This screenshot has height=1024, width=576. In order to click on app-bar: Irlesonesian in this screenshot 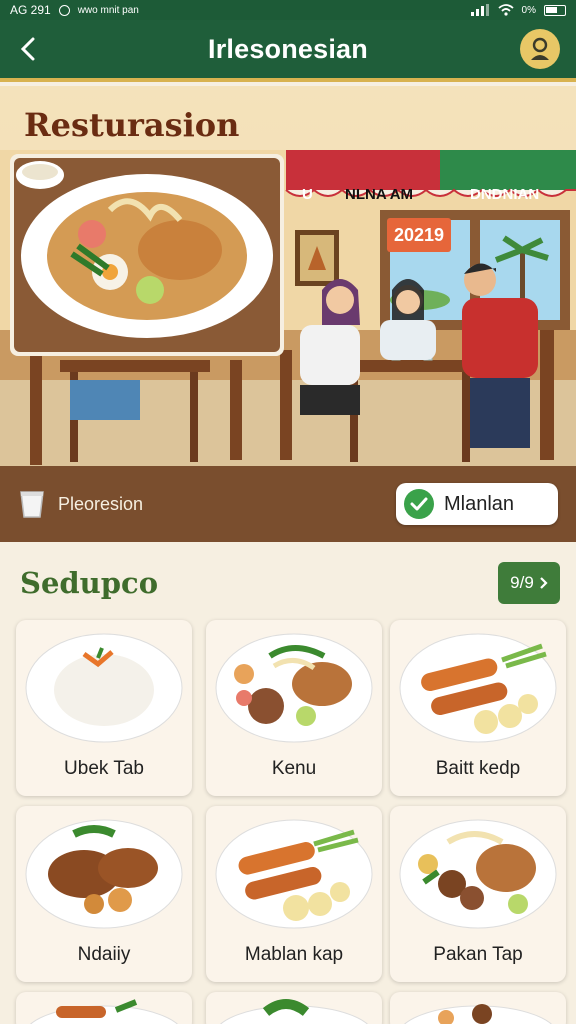, I will do `click(288, 51)`.